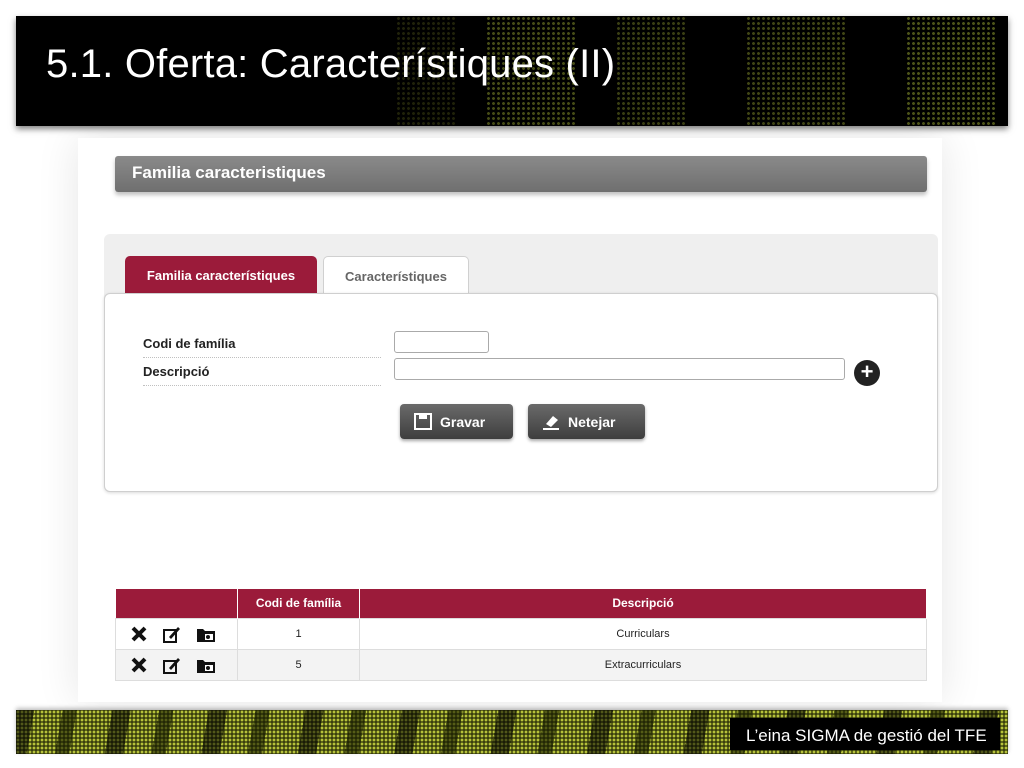  I want to click on codi-cell: 1, so click(298, 633).